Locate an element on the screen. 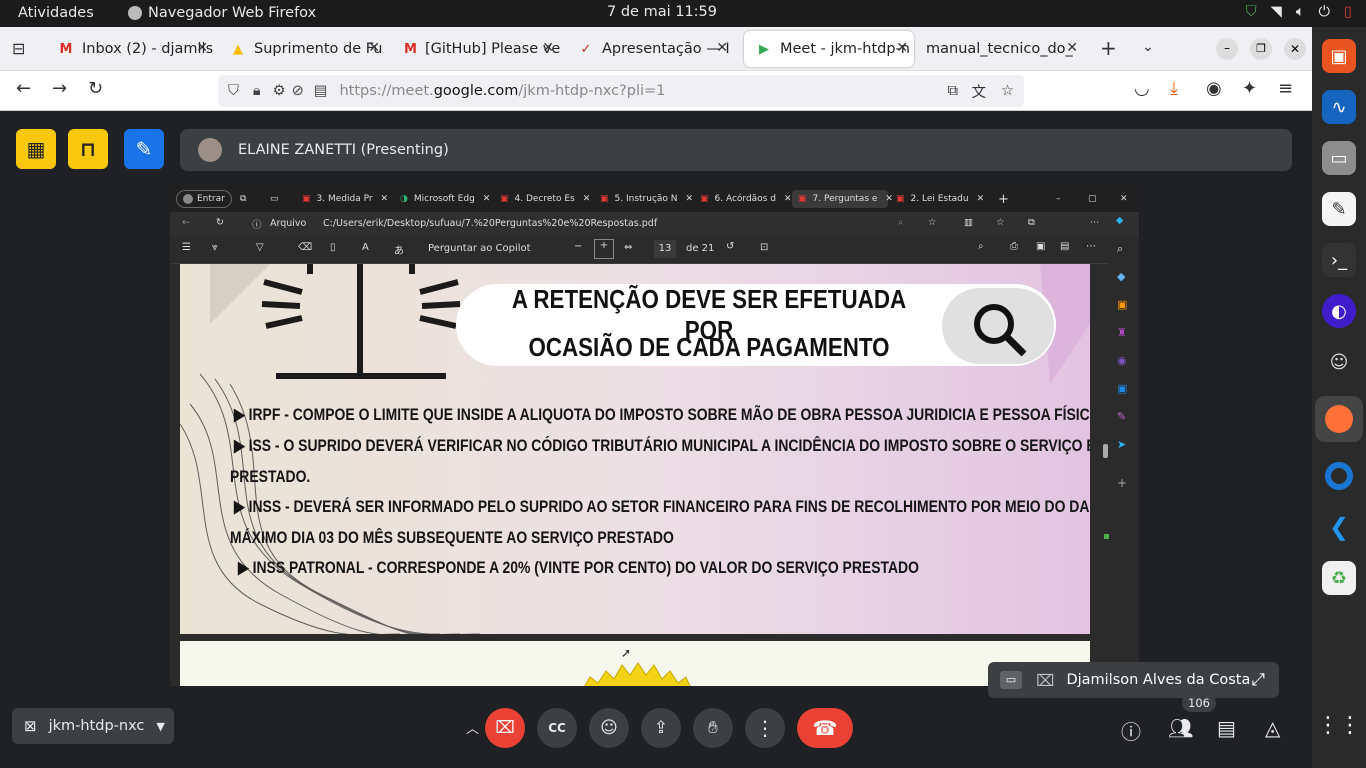  contents-icon: ☰ is located at coordinates (186, 247).